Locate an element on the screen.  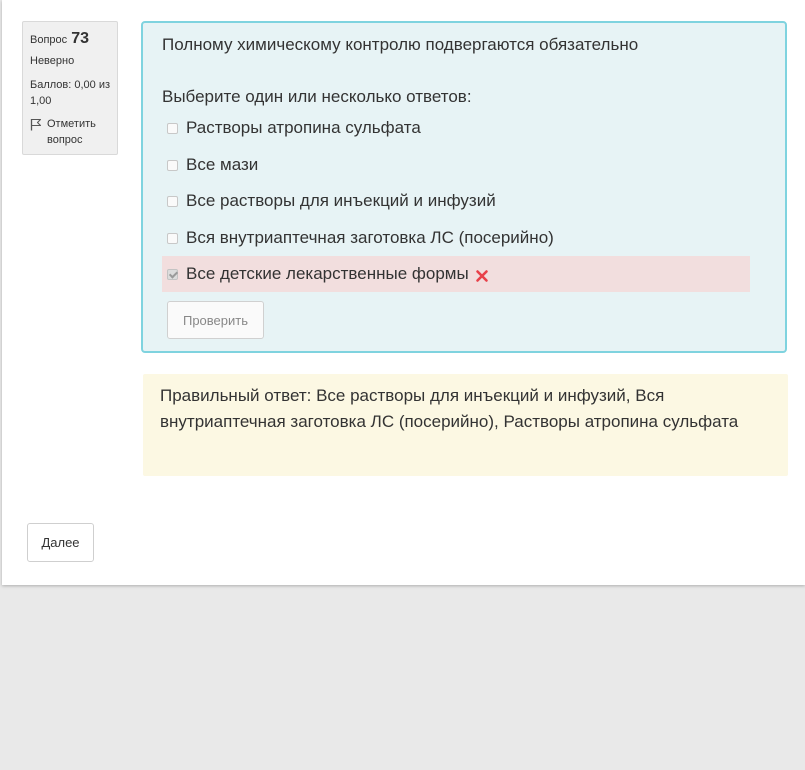
answer-option-3: Все растворы для инъекций и инфузий is located at coordinates (456, 201).